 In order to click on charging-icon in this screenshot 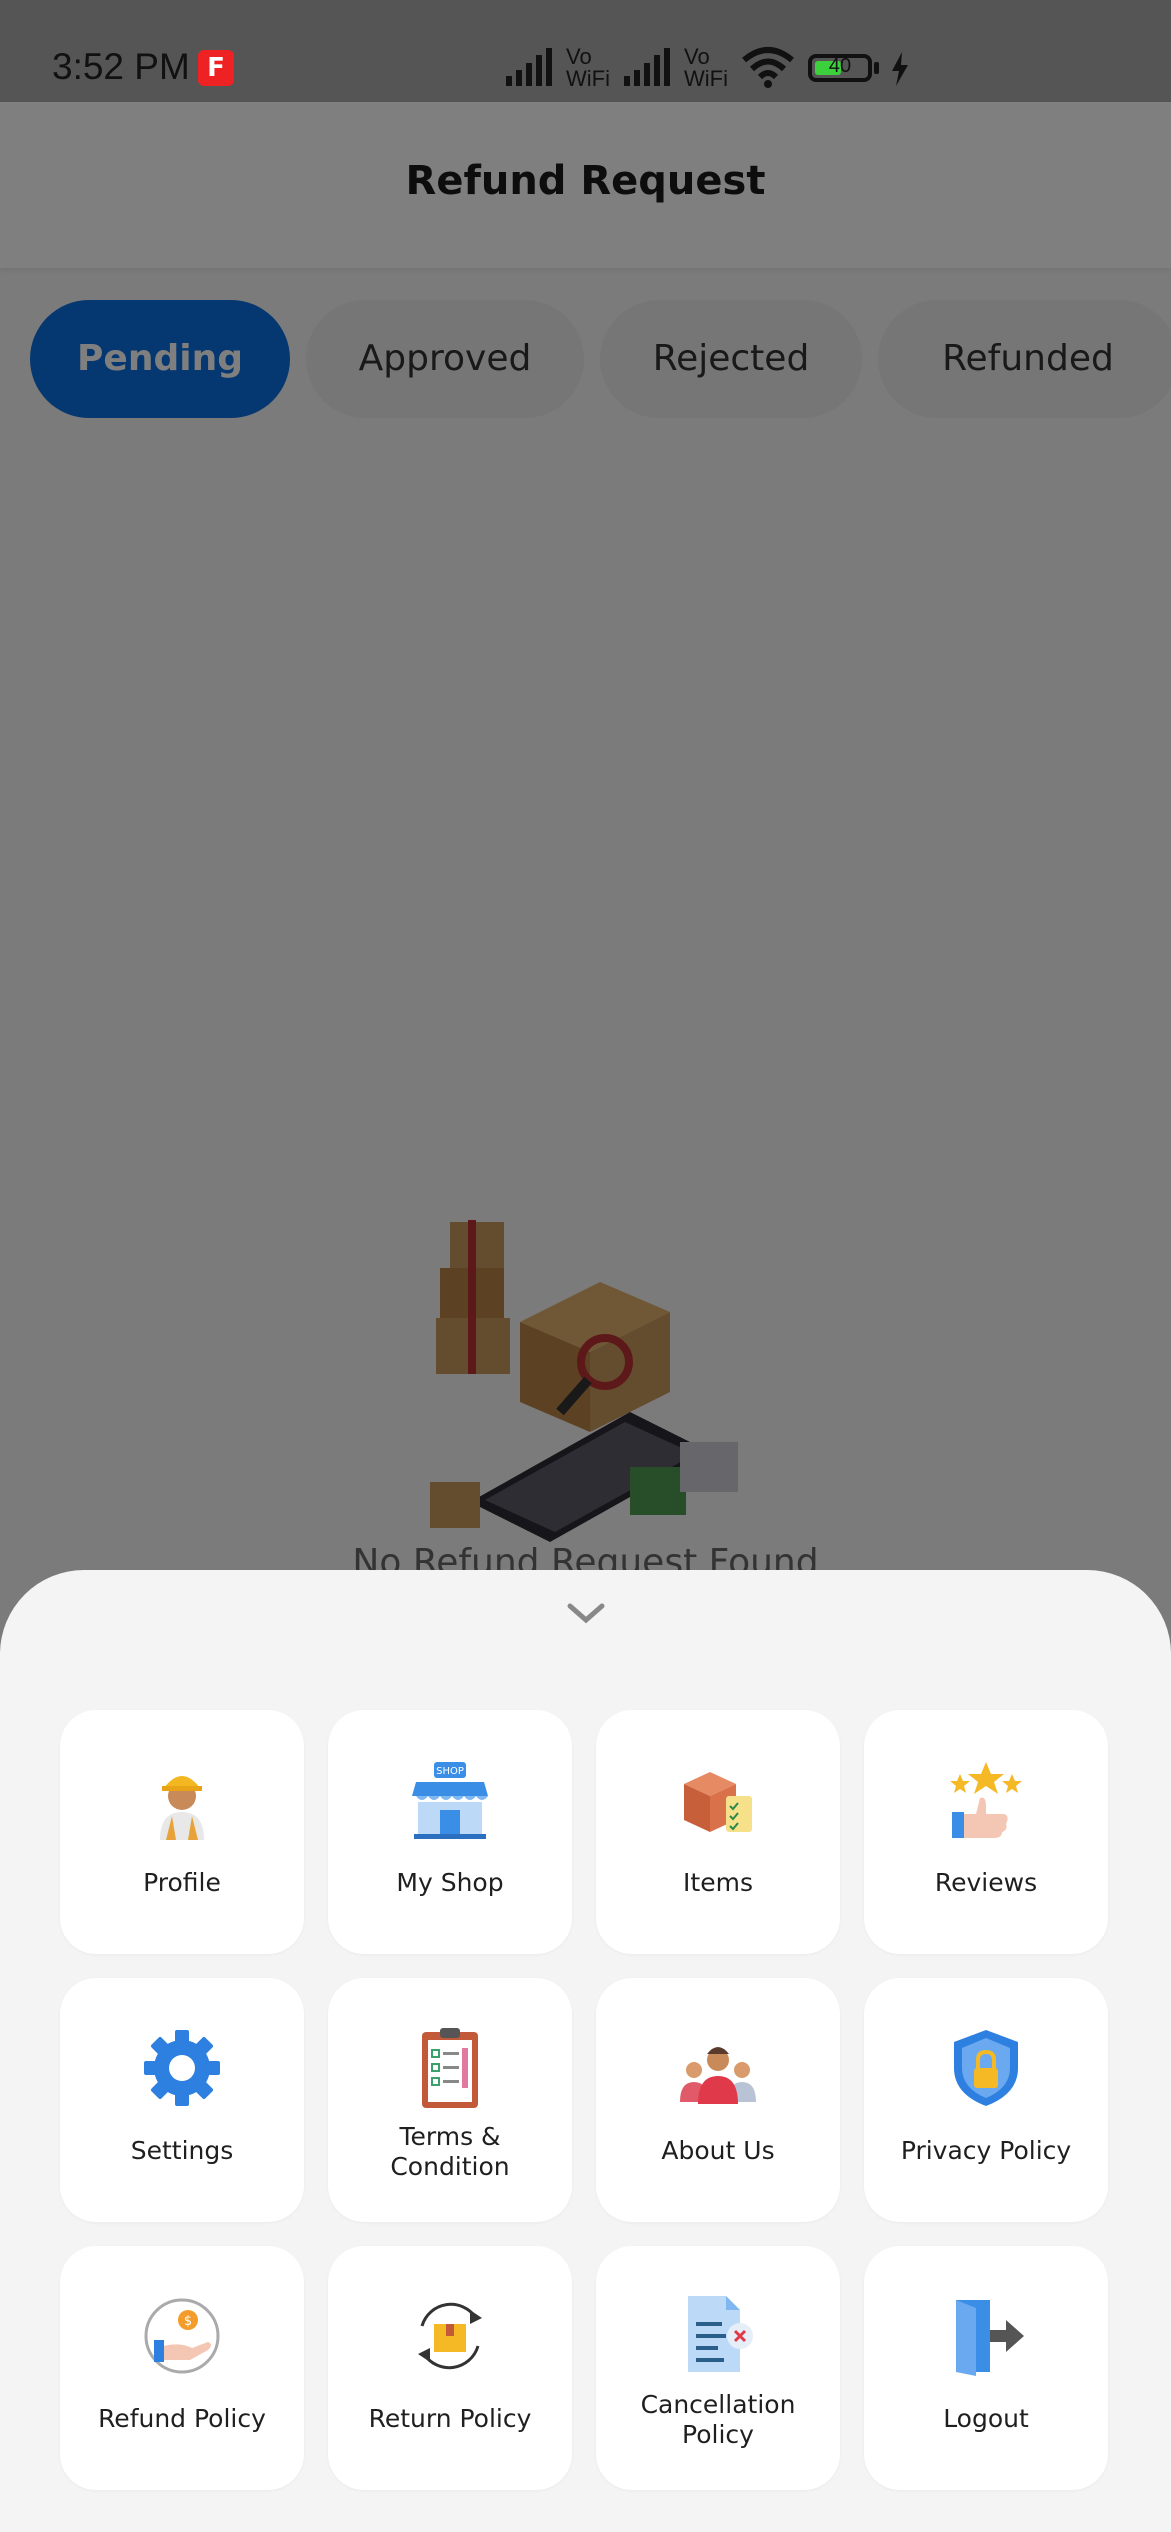, I will do `click(900, 69)`.